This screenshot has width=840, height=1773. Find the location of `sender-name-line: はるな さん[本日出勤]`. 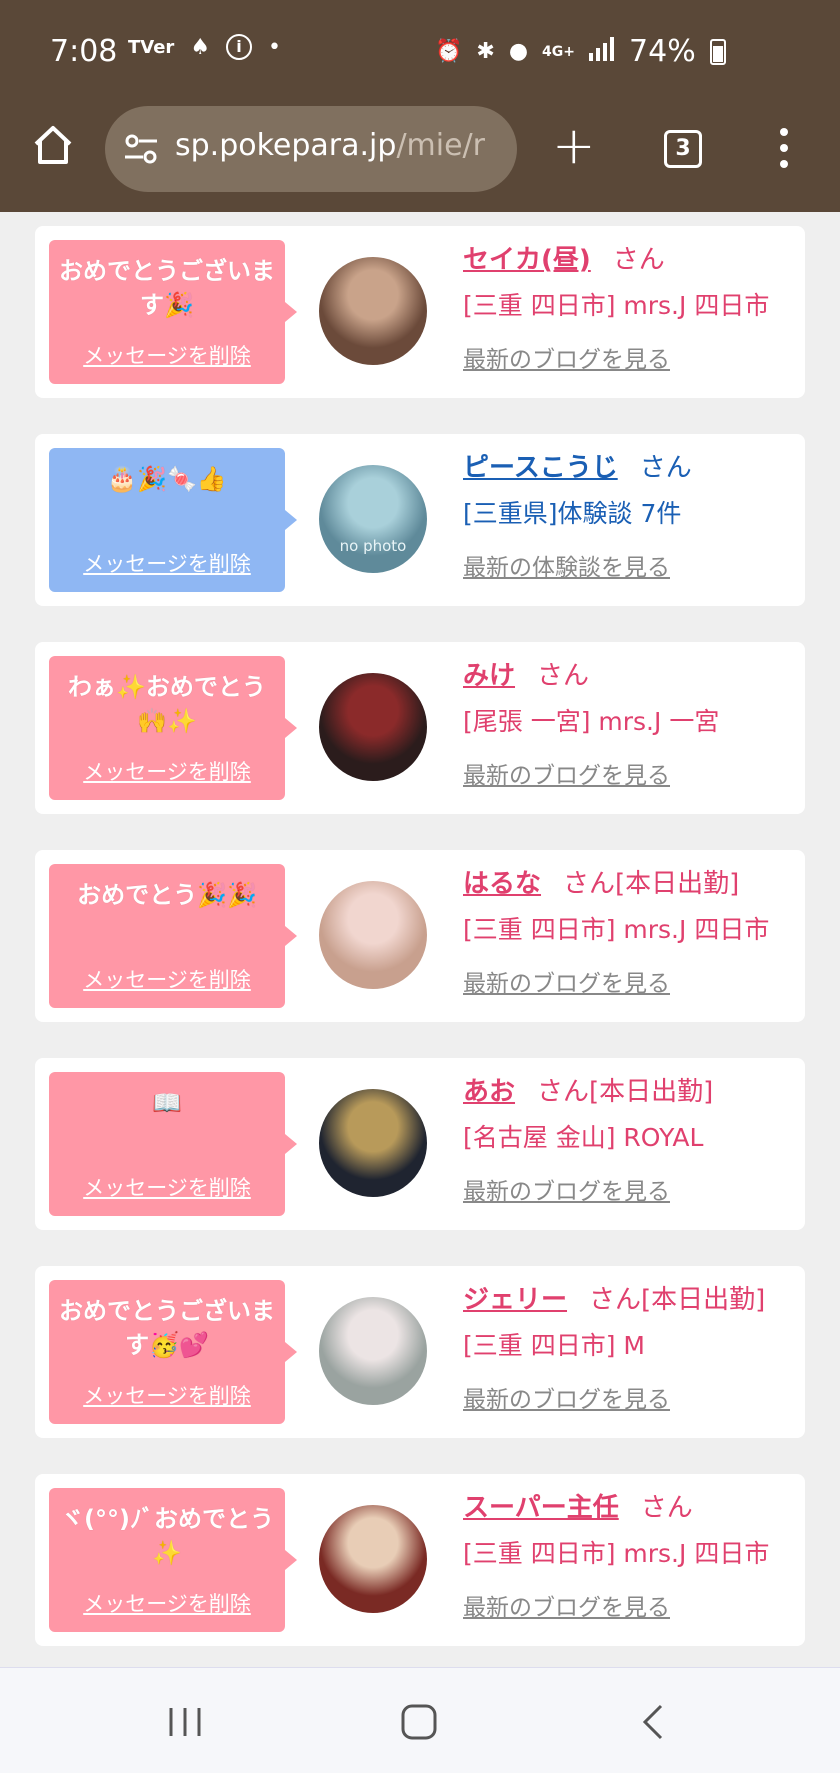

sender-name-line: はるな さん[本日出勤] is located at coordinates (633, 884).